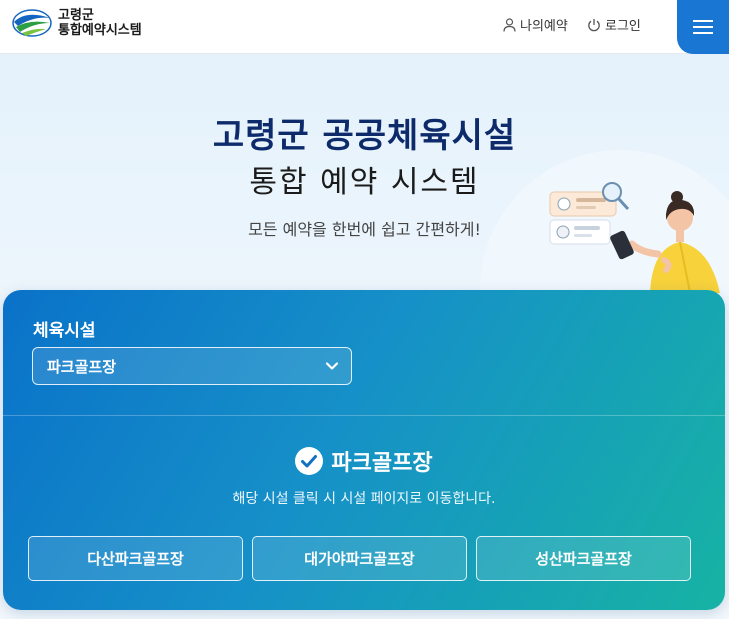 The width and height of the screenshot is (729, 619). I want to click on login-link: 로그인, so click(614, 24).